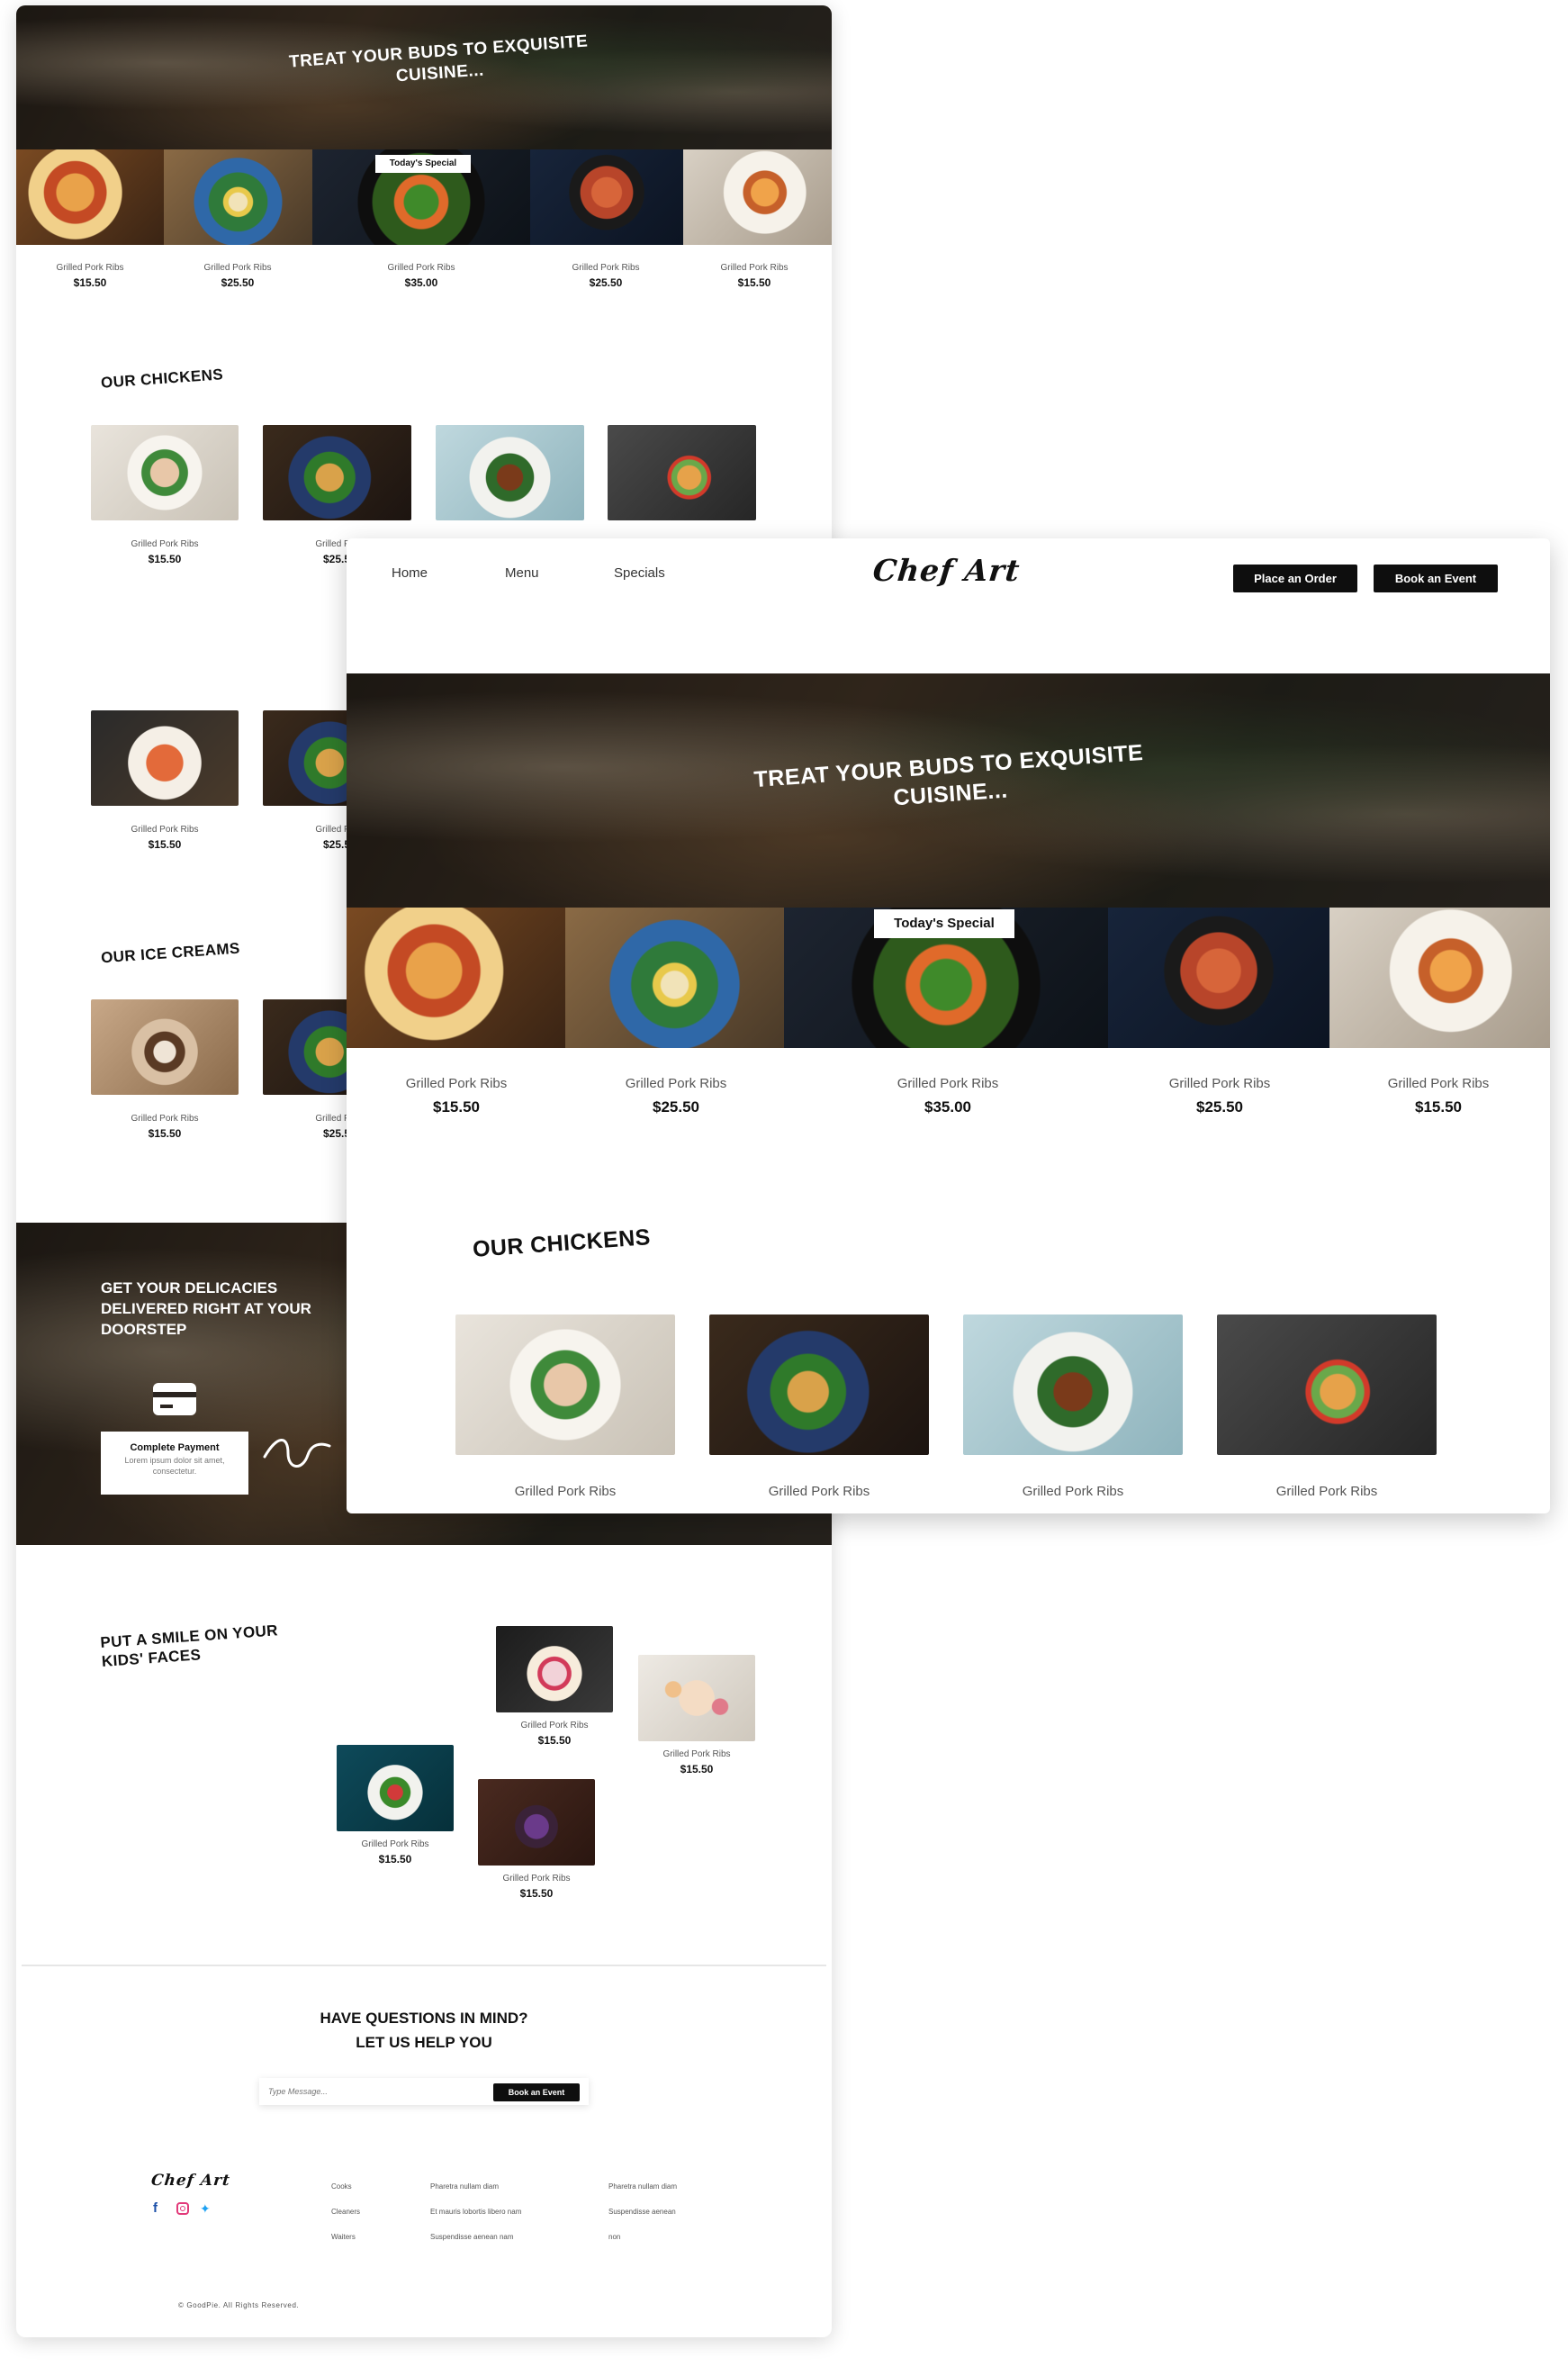 This screenshot has width=1568, height=2367. Describe the element at coordinates (643, 2187) in the screenshot. I see `footer-col3-item-1: Pharetra nullam diam` at that location.